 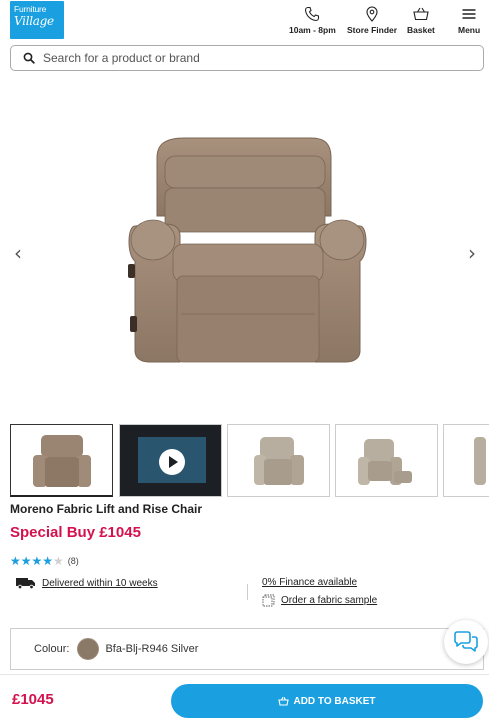 I want to click on store-finder-link: Store Finder, so click(x=372, y=20).